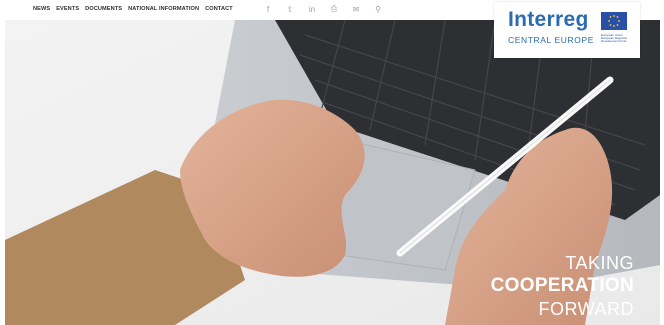 This screenshot has height=325, width=664. I want to click on tagline-line-3: FORWARD, so click(586, 309).